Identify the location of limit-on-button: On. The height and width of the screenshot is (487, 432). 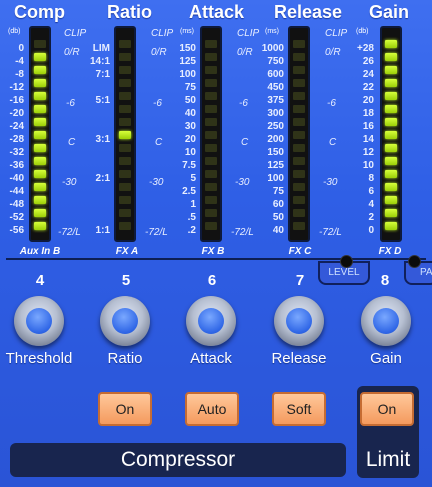
(387, 409).